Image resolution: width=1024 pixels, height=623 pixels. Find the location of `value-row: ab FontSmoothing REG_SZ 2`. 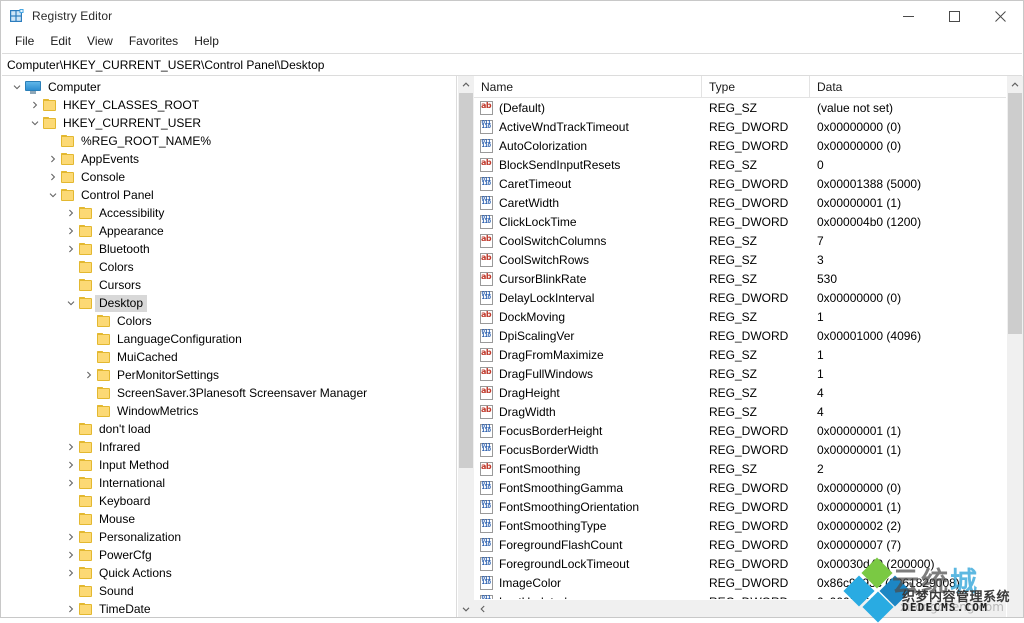

value-row: ab FontSmoothing REG_SZ 2 is located at coordinates (740, 468).